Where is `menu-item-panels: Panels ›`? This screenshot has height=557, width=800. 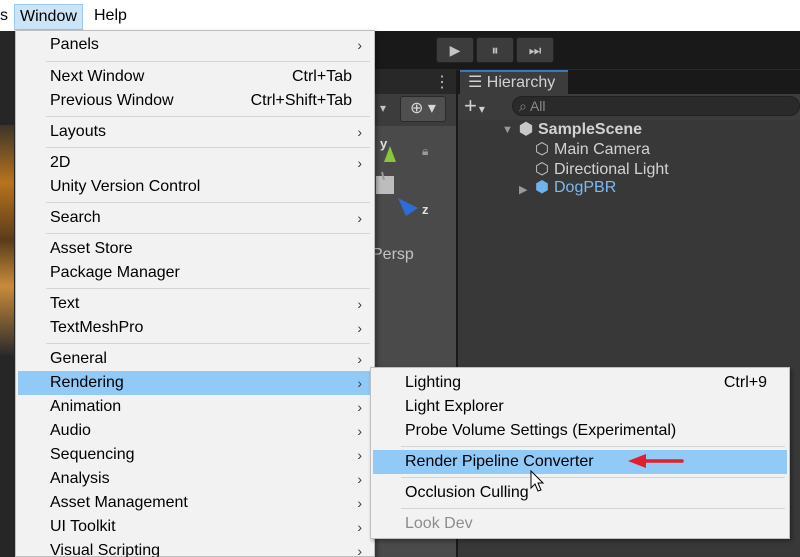 menu-item-panels: Panels › is located at coordinates (195, 45).